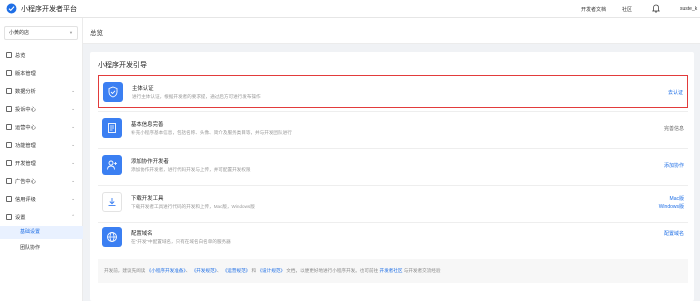 Image resolution: width=700 pixels, height=301 pixels. Describe the element at coordinates (122, 65) in the screenshot. I see `page-title: 小程序开发引导` at that location.